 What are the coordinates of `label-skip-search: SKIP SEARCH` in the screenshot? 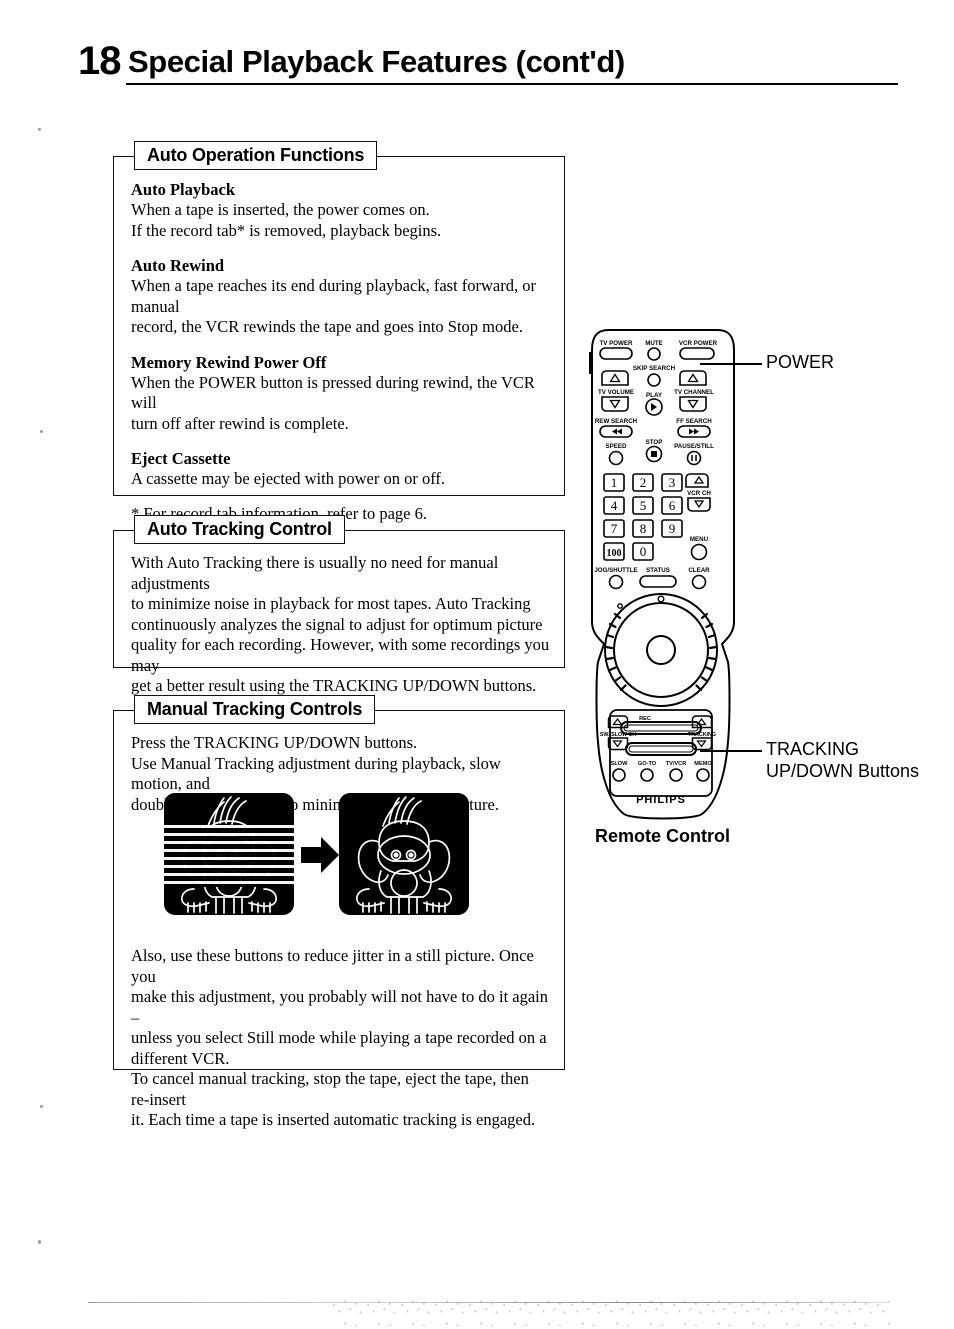 It's located at (654, 368).